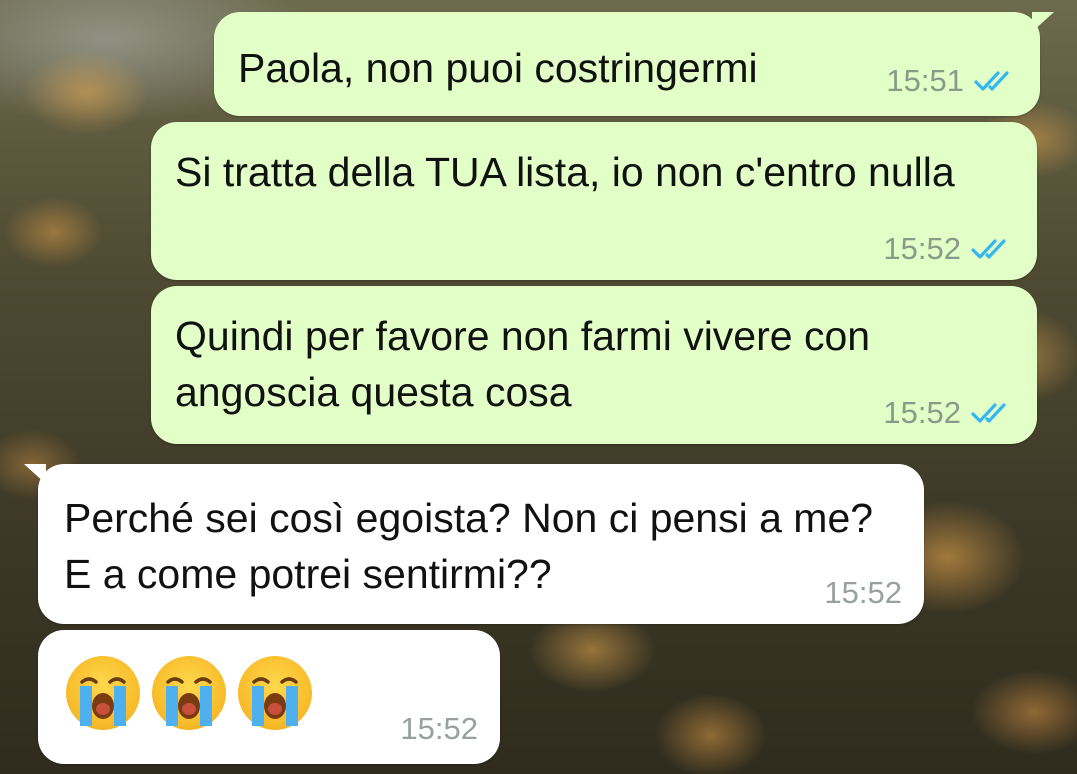 This screenshot has width=1077, height=774. I want to click on message-bubble-outgoing: Paola, non puoi costringermi 15:51, so click(634, 64).